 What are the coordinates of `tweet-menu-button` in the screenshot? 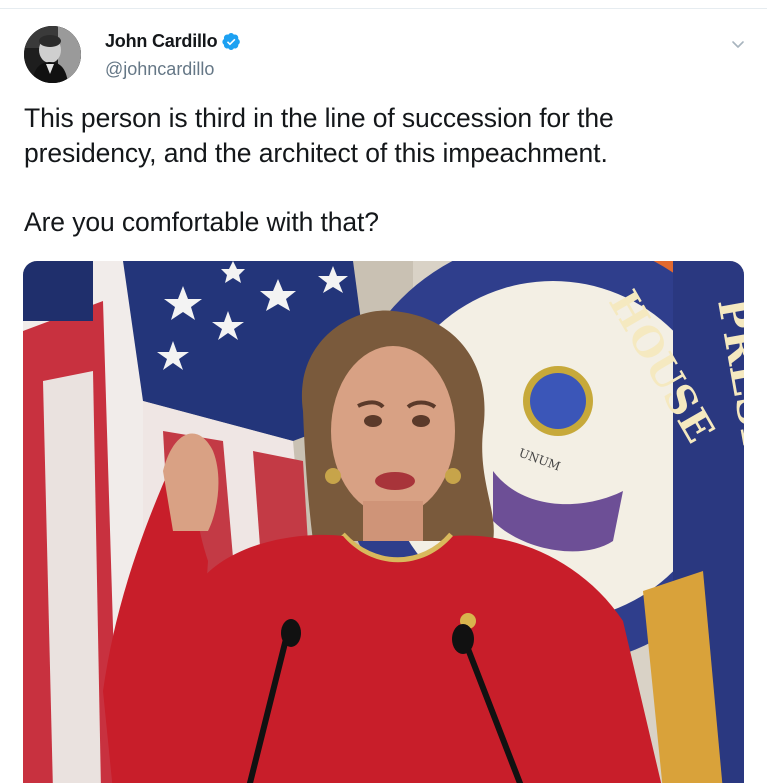 It's located at (738, 44).